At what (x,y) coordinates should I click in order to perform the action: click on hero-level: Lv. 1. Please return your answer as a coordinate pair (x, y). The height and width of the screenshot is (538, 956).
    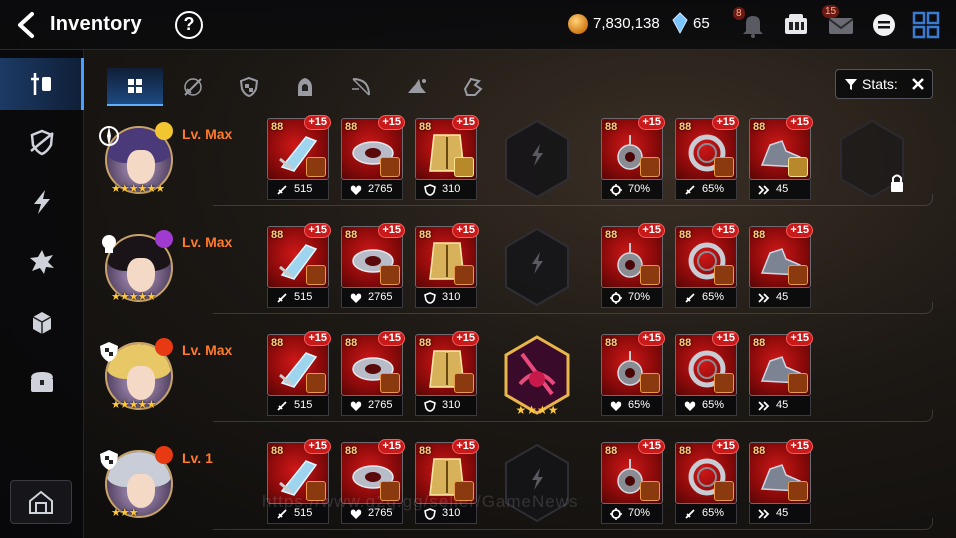
    Looking at the image, I should click on (197, 458).